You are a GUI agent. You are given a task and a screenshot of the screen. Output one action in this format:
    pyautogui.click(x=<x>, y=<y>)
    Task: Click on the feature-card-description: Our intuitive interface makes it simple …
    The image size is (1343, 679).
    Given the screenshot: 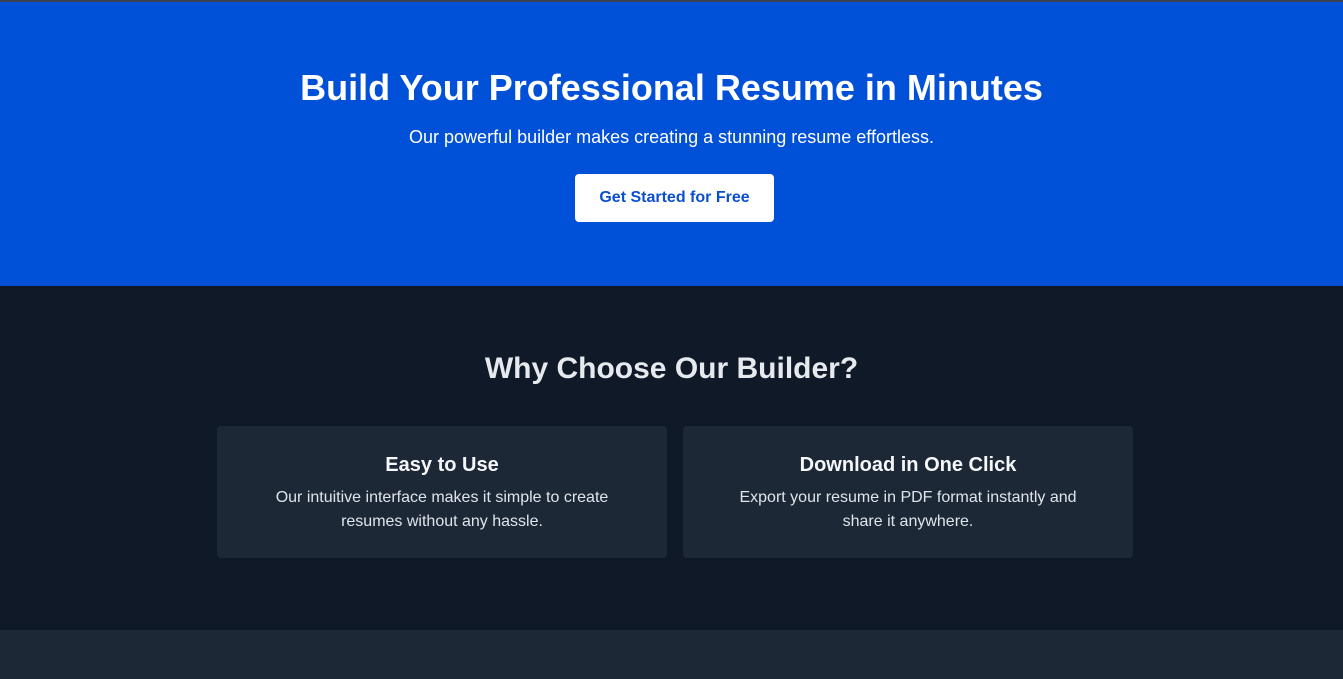 What is the action you would take?
    pyautogui.click(x=442, y=509)
    